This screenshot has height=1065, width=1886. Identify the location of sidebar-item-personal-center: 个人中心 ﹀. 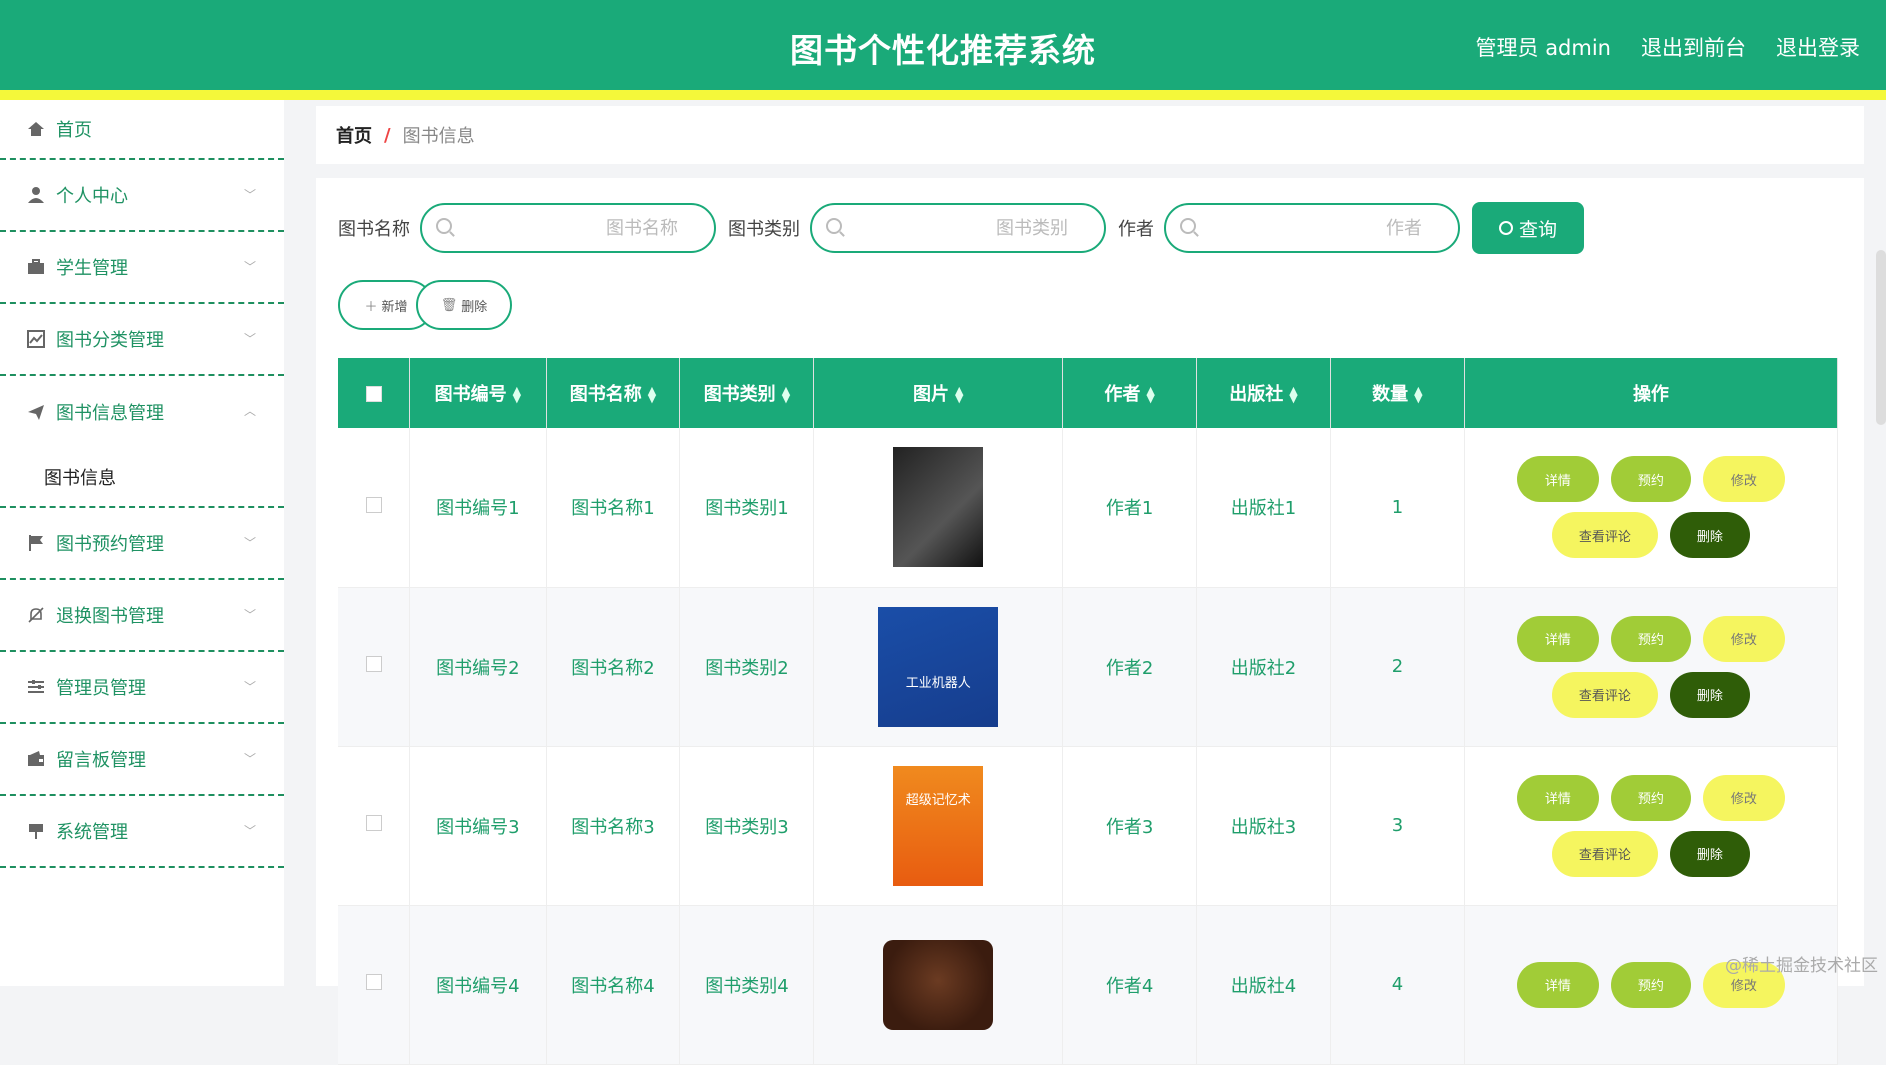
(142, 196).